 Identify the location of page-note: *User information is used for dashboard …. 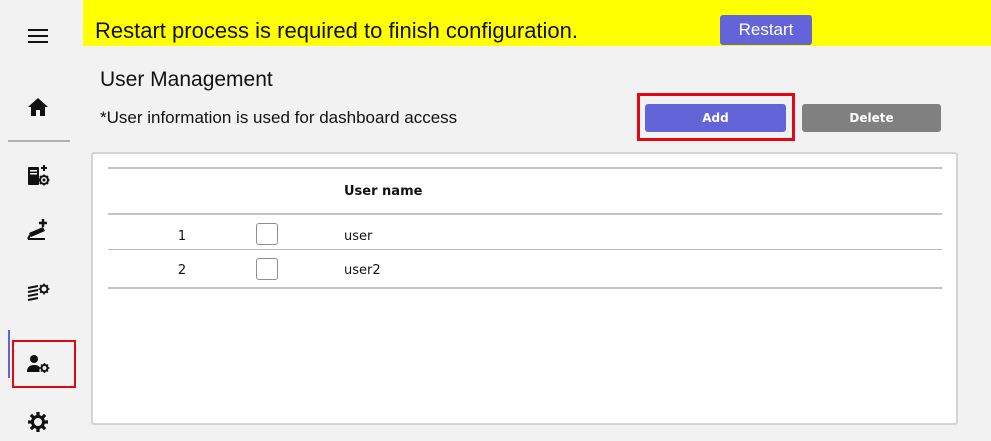
(279, 117).